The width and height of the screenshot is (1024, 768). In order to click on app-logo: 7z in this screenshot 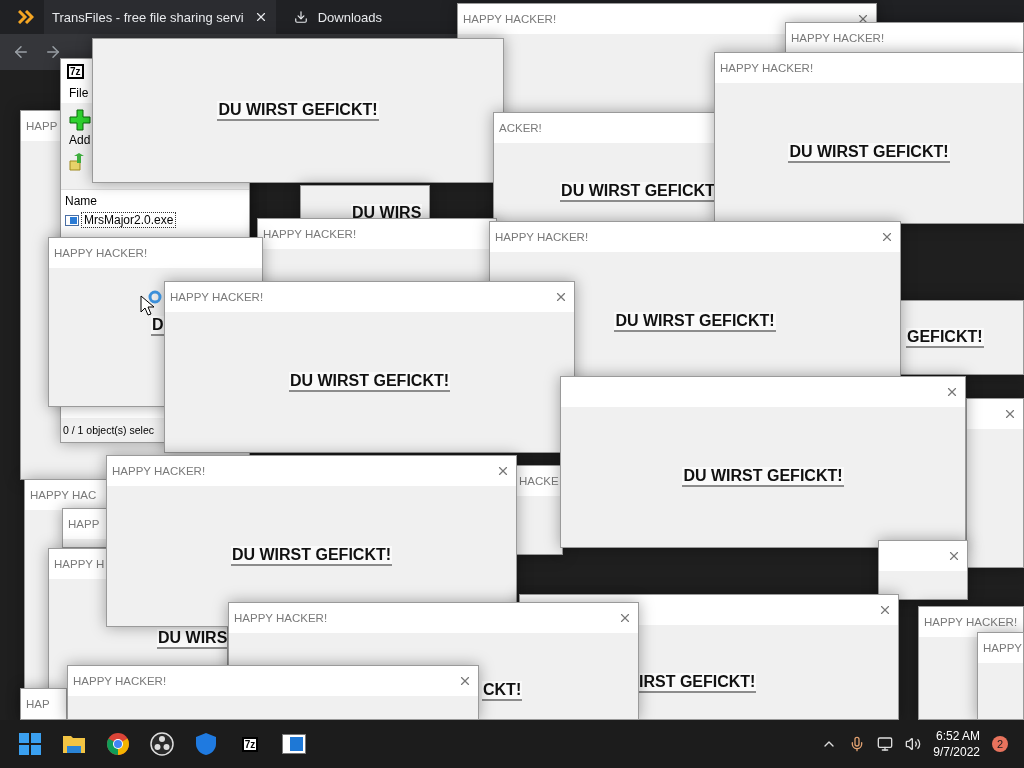, I will do `click(75, 71)`.